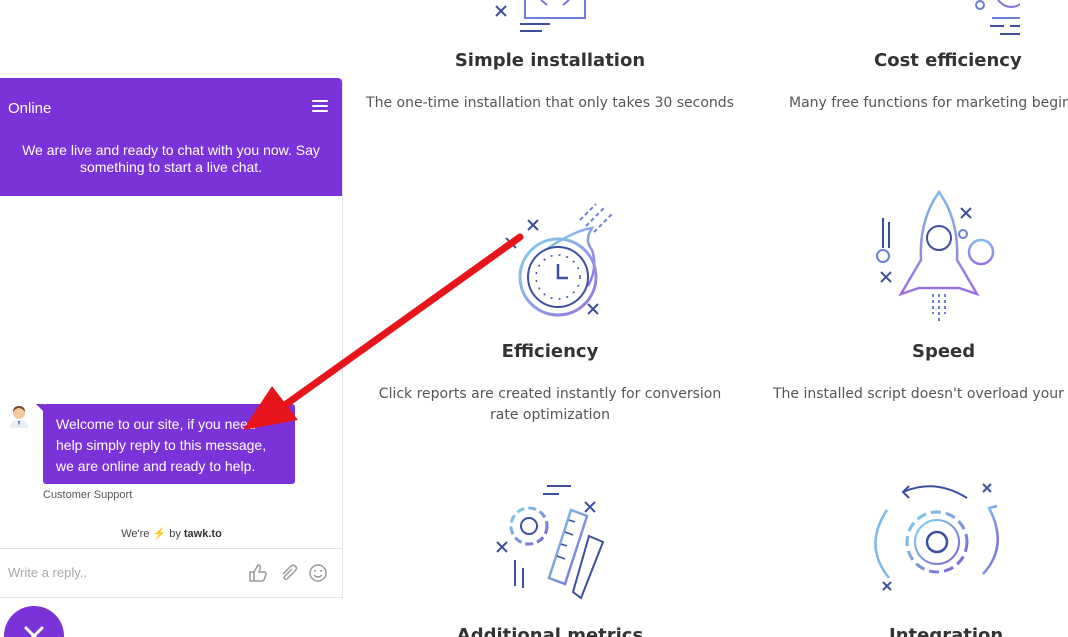  I want to click on clock-comet-icon, so click(559, 260).